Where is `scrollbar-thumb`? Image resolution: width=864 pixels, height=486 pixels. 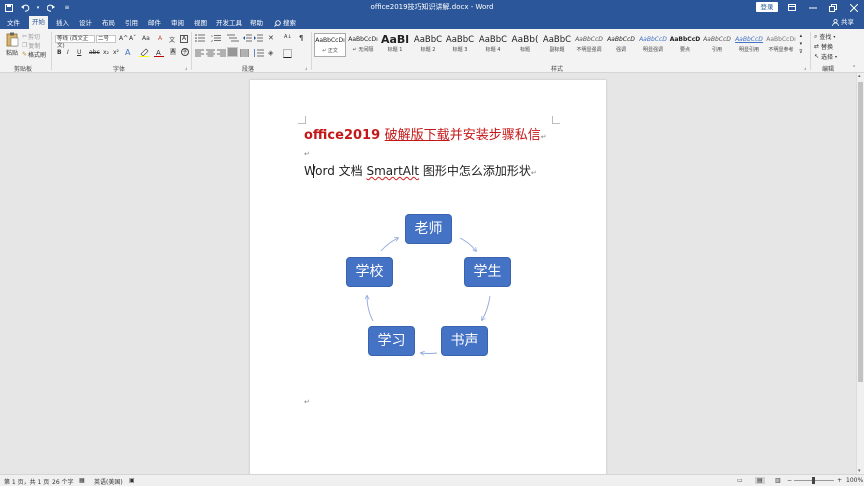 scrollbar-thumb is located at coordinates (860, 232).